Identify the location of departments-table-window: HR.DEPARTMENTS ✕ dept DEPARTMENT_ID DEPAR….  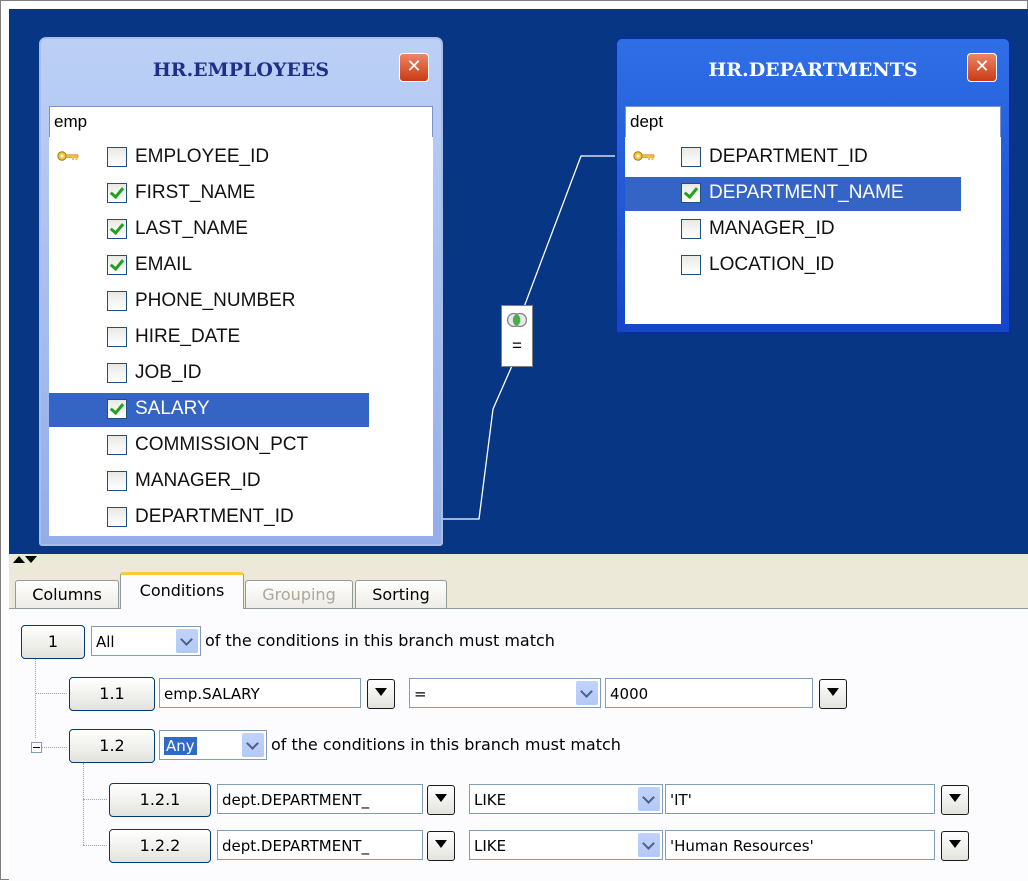
(813, 185).